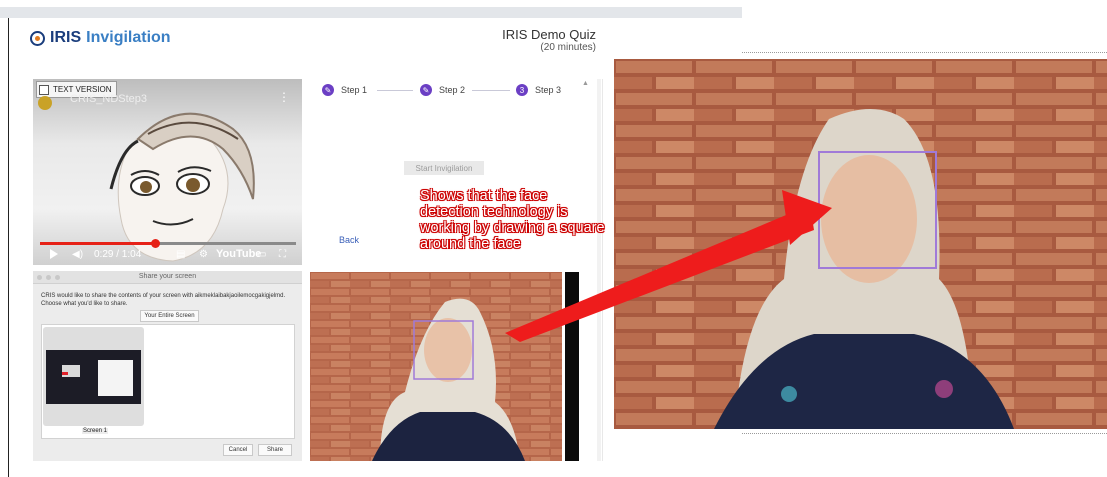 This screenshot has width=1107, height=477. What do you see at coordinates (877, 210) in the screenshot?
I see `face-detection-box-large` at bounding box center [877, 210].